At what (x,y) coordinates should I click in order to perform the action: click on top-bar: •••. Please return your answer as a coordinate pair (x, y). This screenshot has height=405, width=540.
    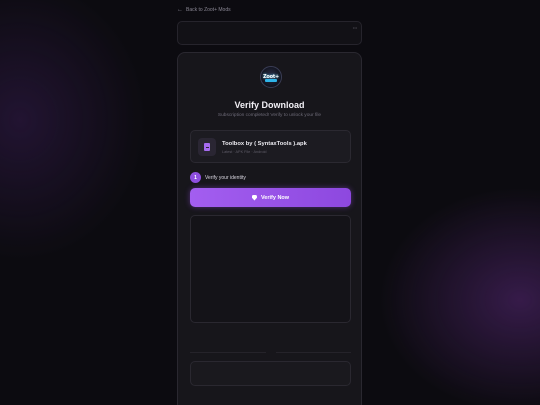
    Looking at the image, I should click on (269, 33).